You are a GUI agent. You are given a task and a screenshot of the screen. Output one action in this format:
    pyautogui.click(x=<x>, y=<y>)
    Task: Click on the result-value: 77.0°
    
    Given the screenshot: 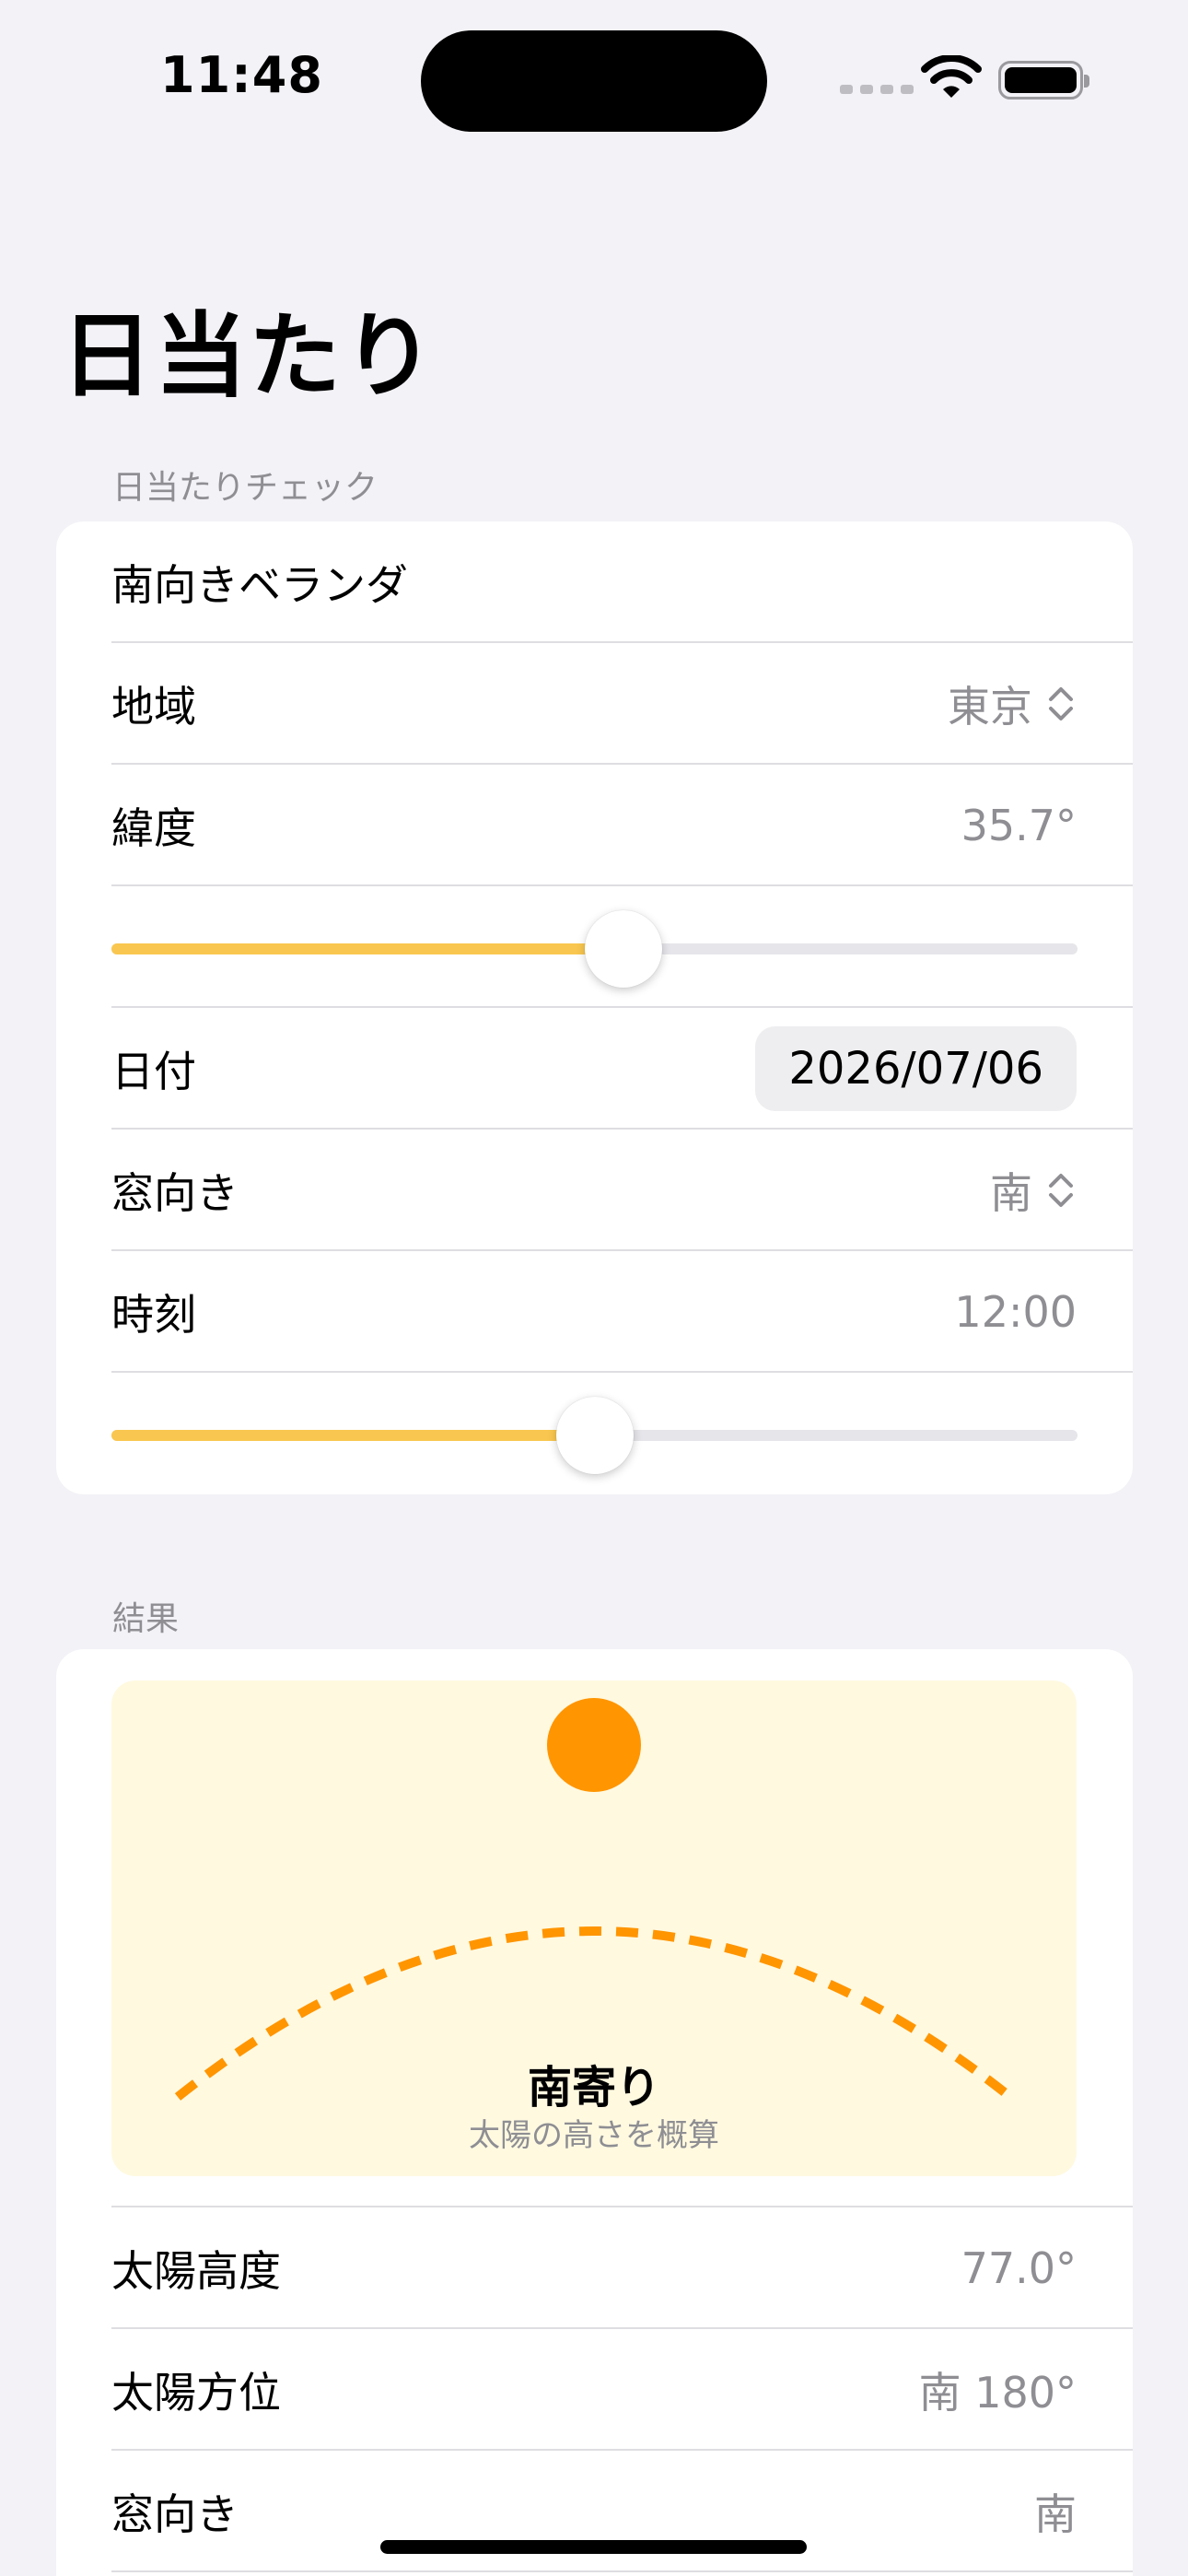 What is the action you would take?
    pyautogui.click(x=1019, y=2268)
    